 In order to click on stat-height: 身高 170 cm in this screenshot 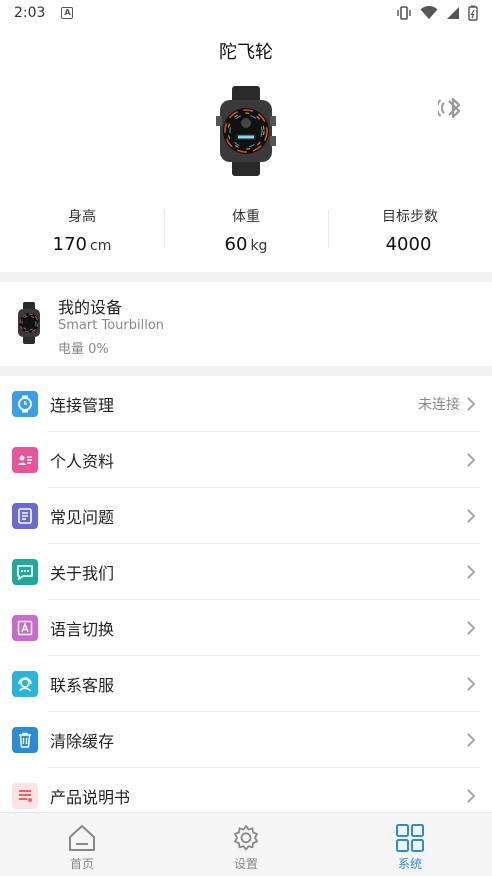, I will do `click(82, 230)`.